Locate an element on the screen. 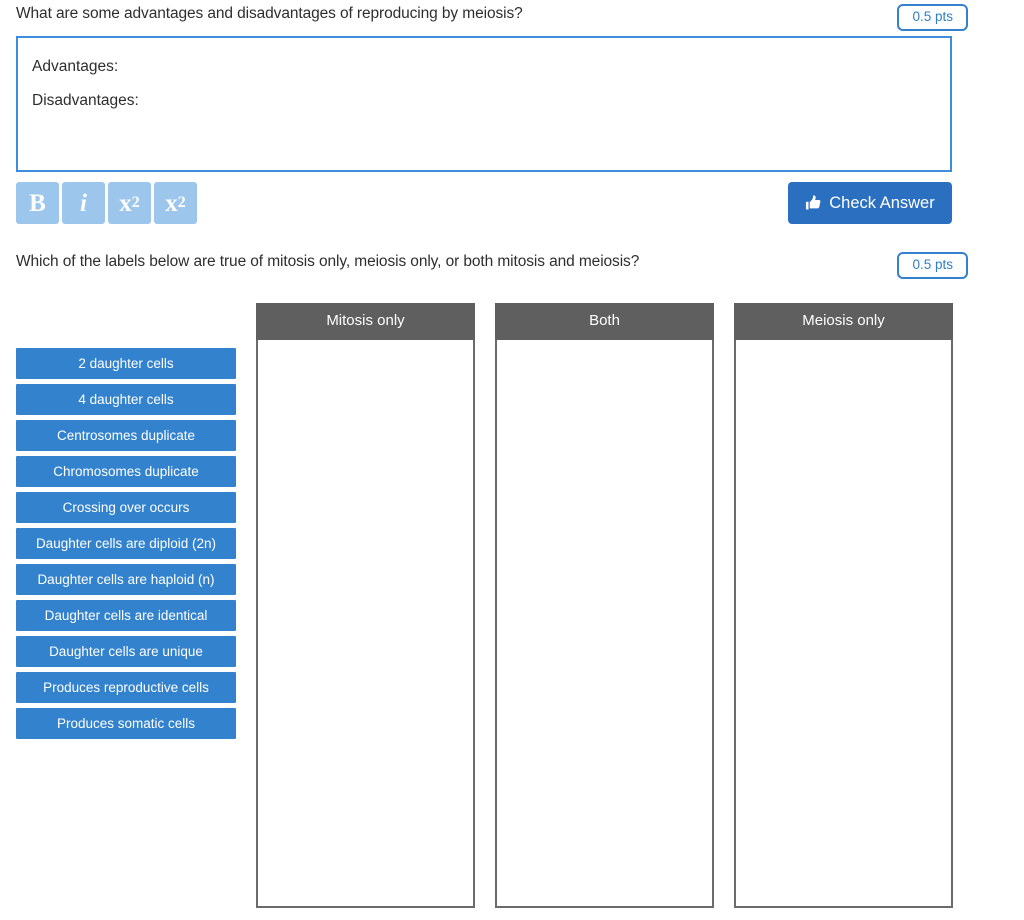  check-answer-button: Check Answer is located at coordinates (870, 203).